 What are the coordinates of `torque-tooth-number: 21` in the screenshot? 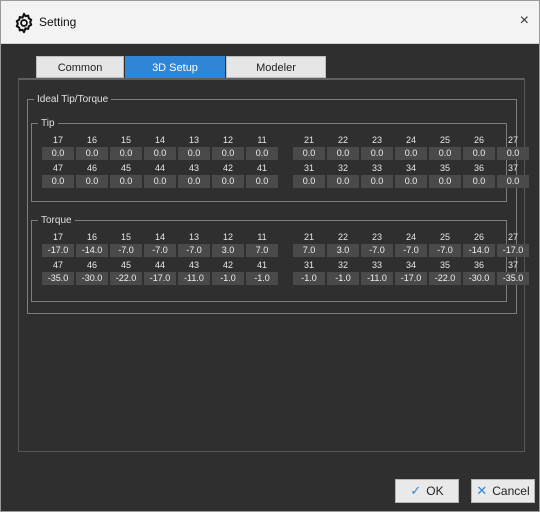 It's located at (308, 237).